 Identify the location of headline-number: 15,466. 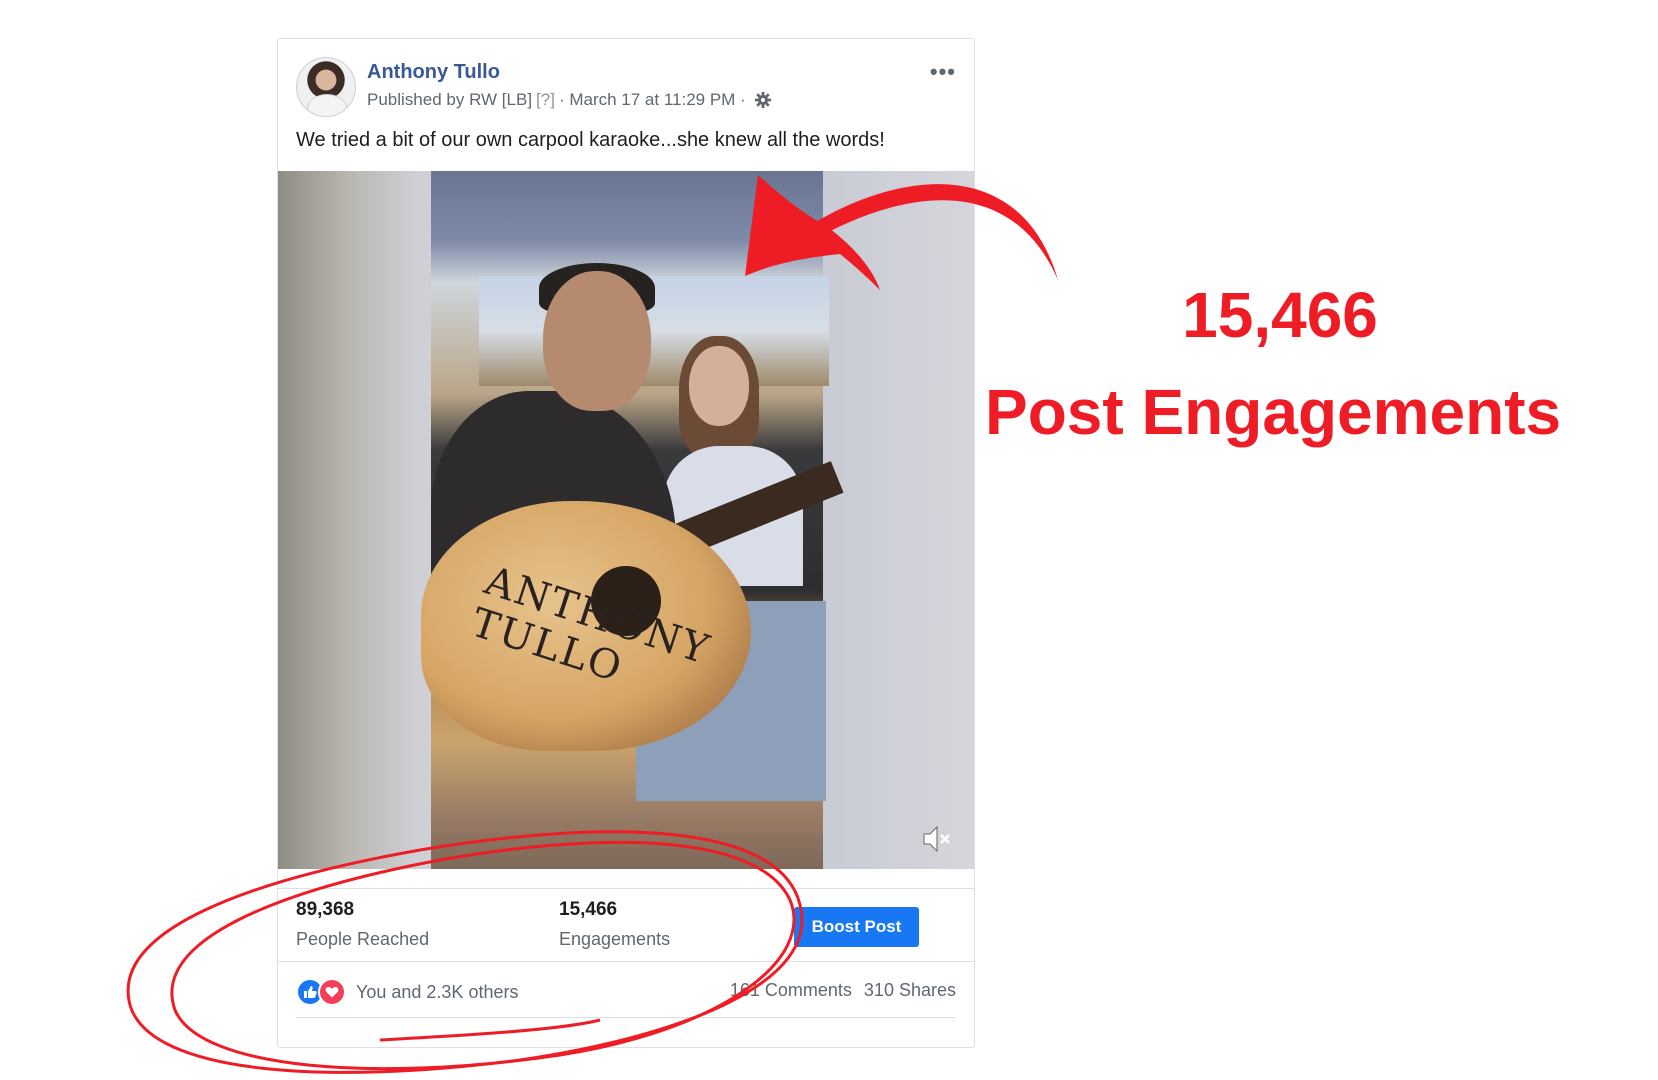
(1280, 315).